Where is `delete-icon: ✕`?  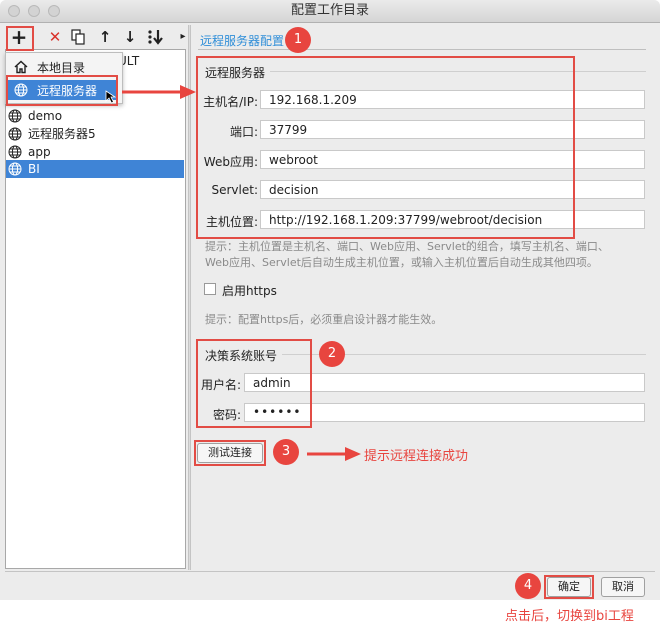 delete-icon: ✕ is located at coordinates (55, 37).